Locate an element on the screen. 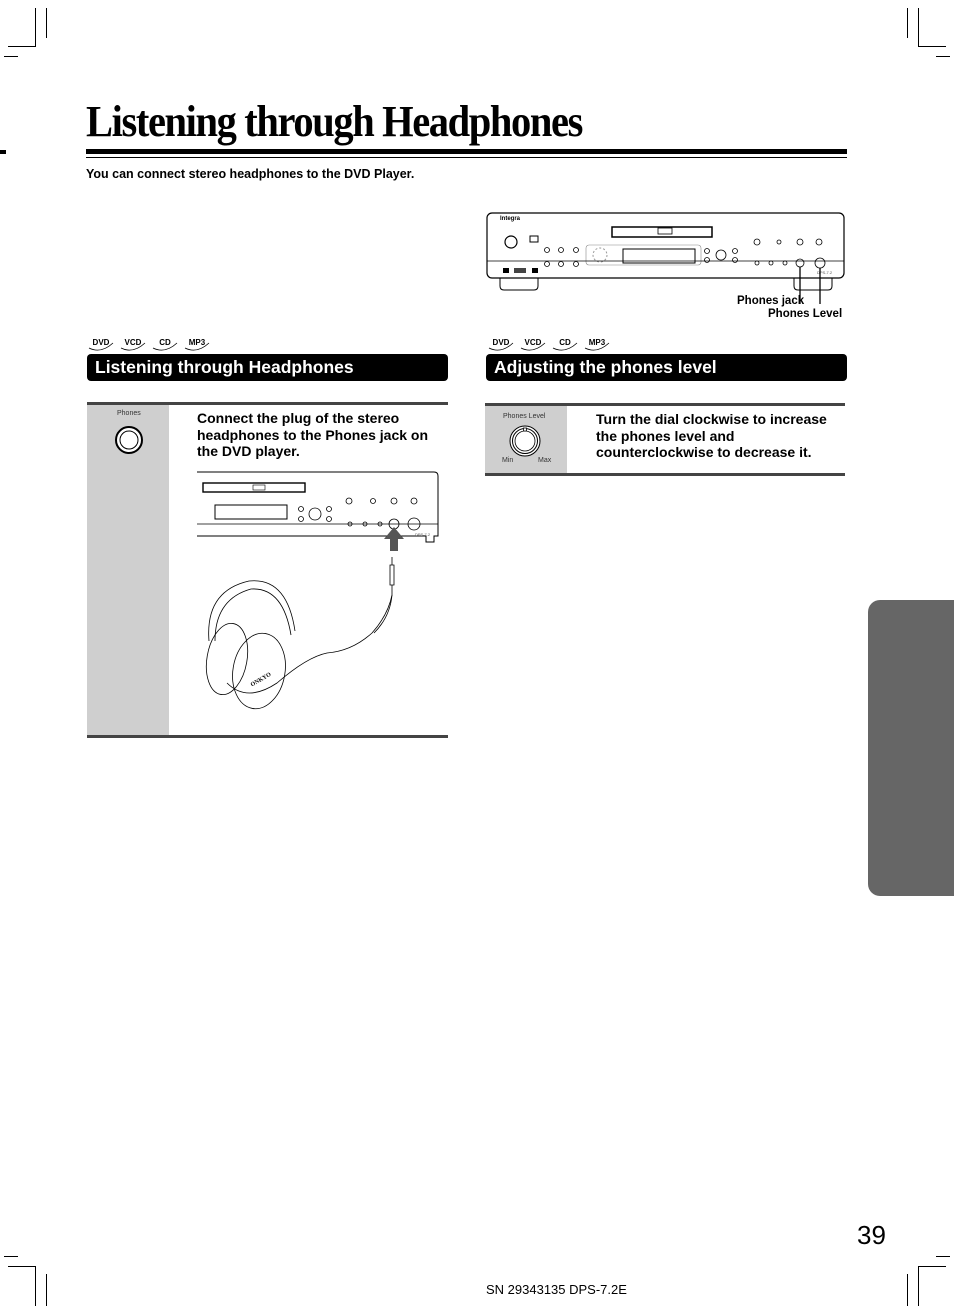 This screenshot has height=1313, width=954. chapter-side-tab is located at coordinates (911, 748).